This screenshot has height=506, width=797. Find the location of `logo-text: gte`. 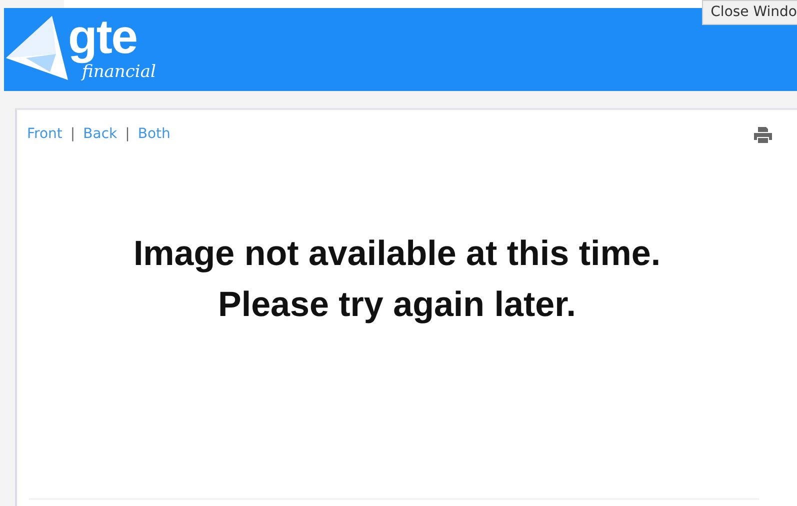

logo-text: gte is located at coordinates (103, 38).